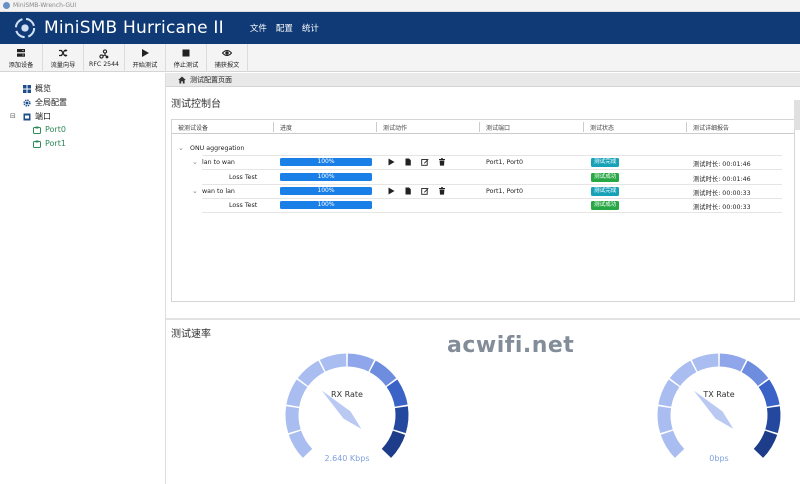 The height and width of the screenshot is (484, 800). I want to click on col-status: 测试状态, so click(602, 127).